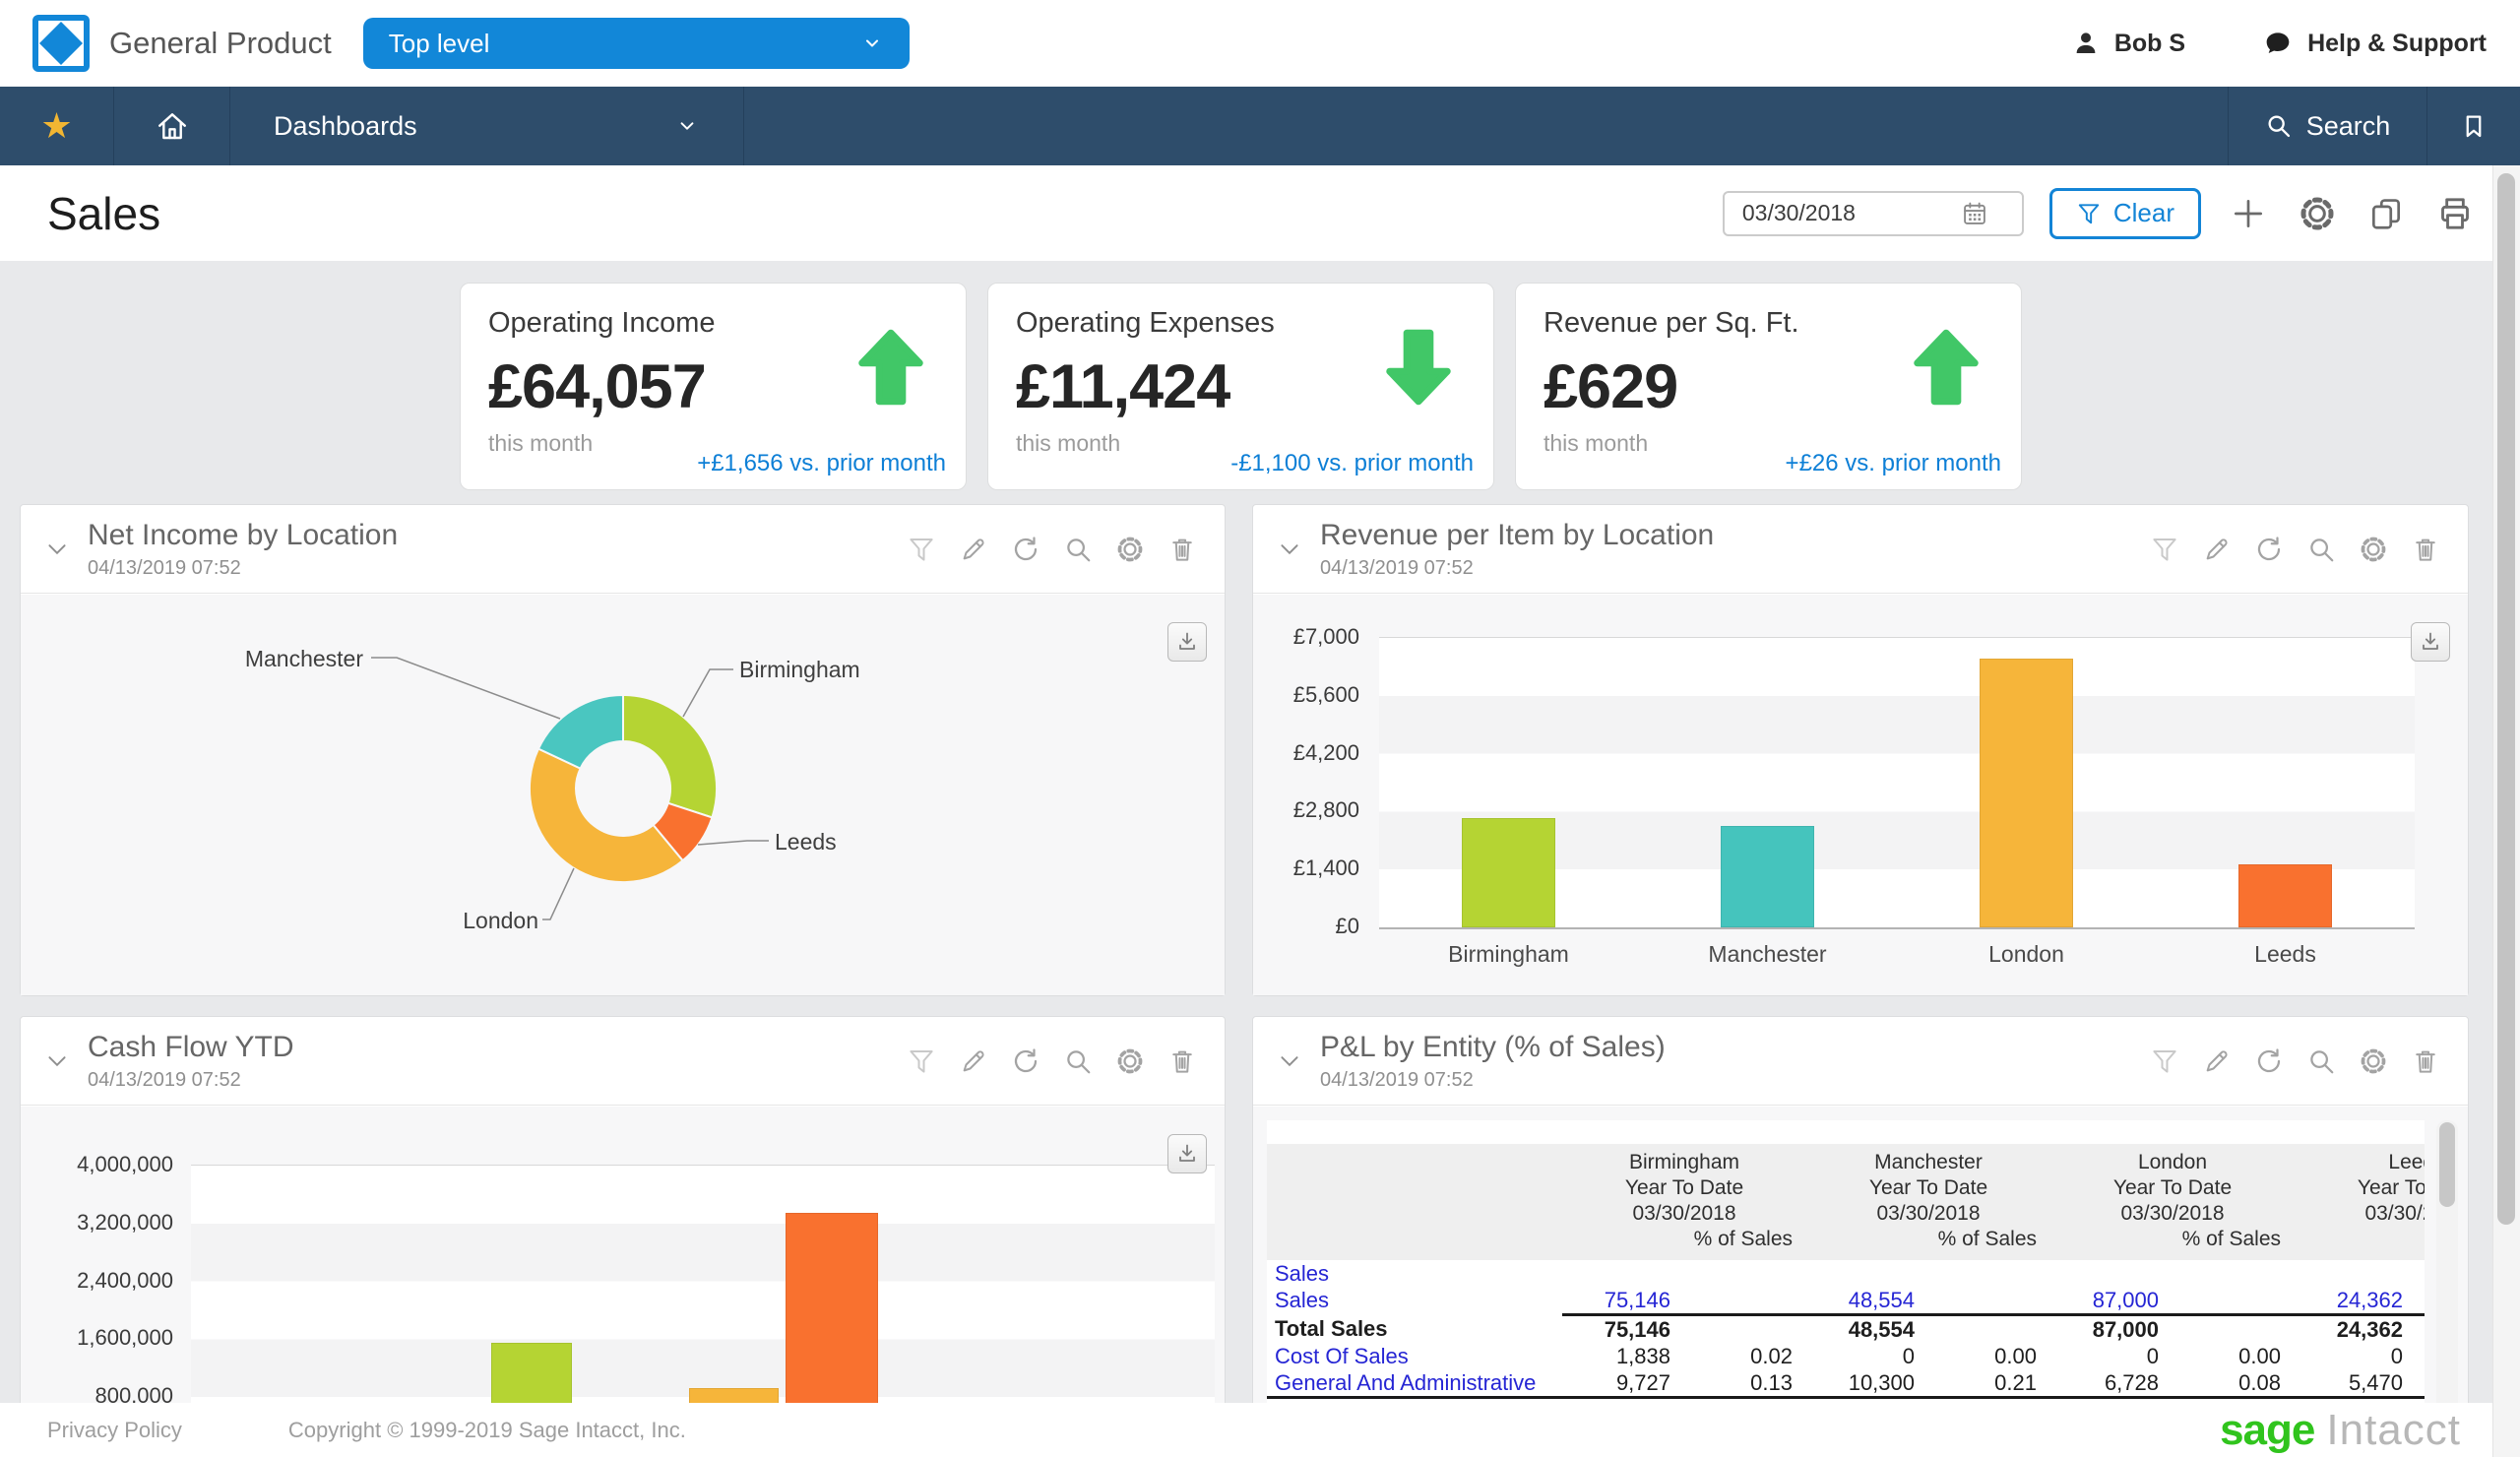 The height and width of the screenshot is (1457, 2520). I want to click on nav-dashboards-menu: Dashboards, so click(486, 126).